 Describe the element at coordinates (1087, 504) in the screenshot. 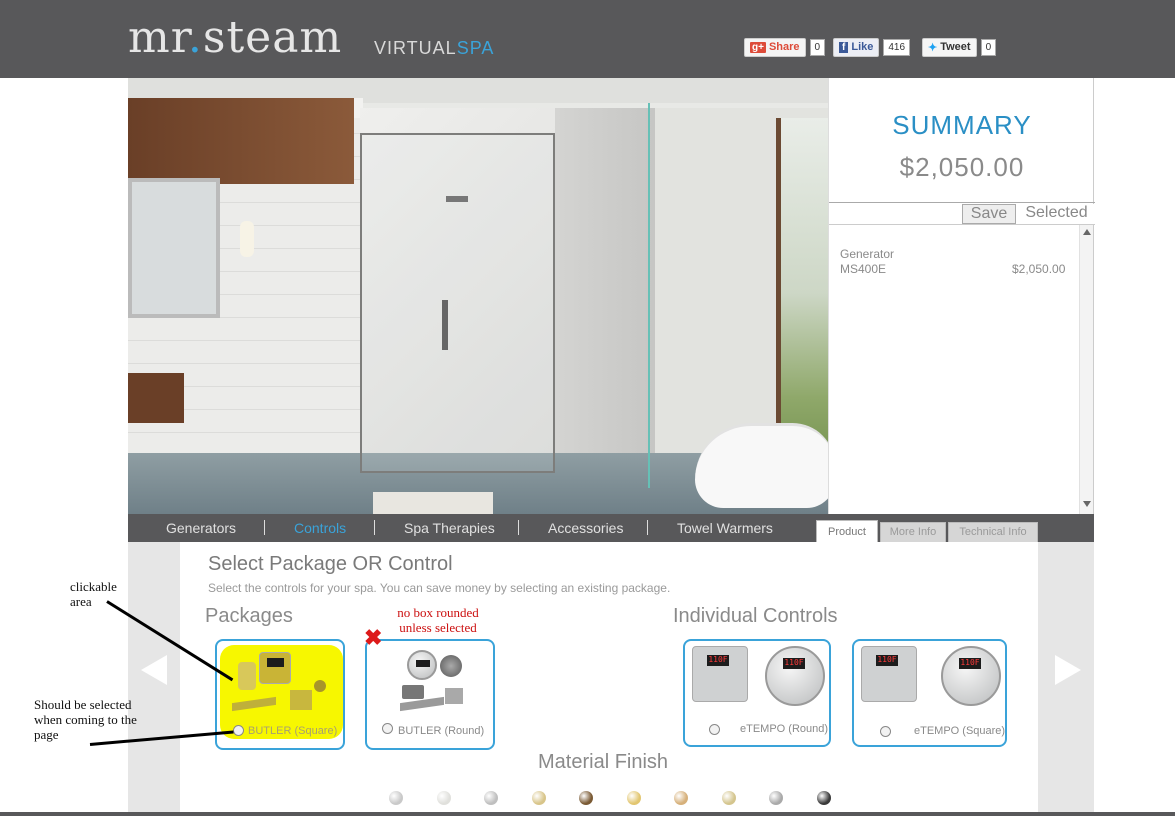

I see `scroll-down-arrow-icon` at that location.